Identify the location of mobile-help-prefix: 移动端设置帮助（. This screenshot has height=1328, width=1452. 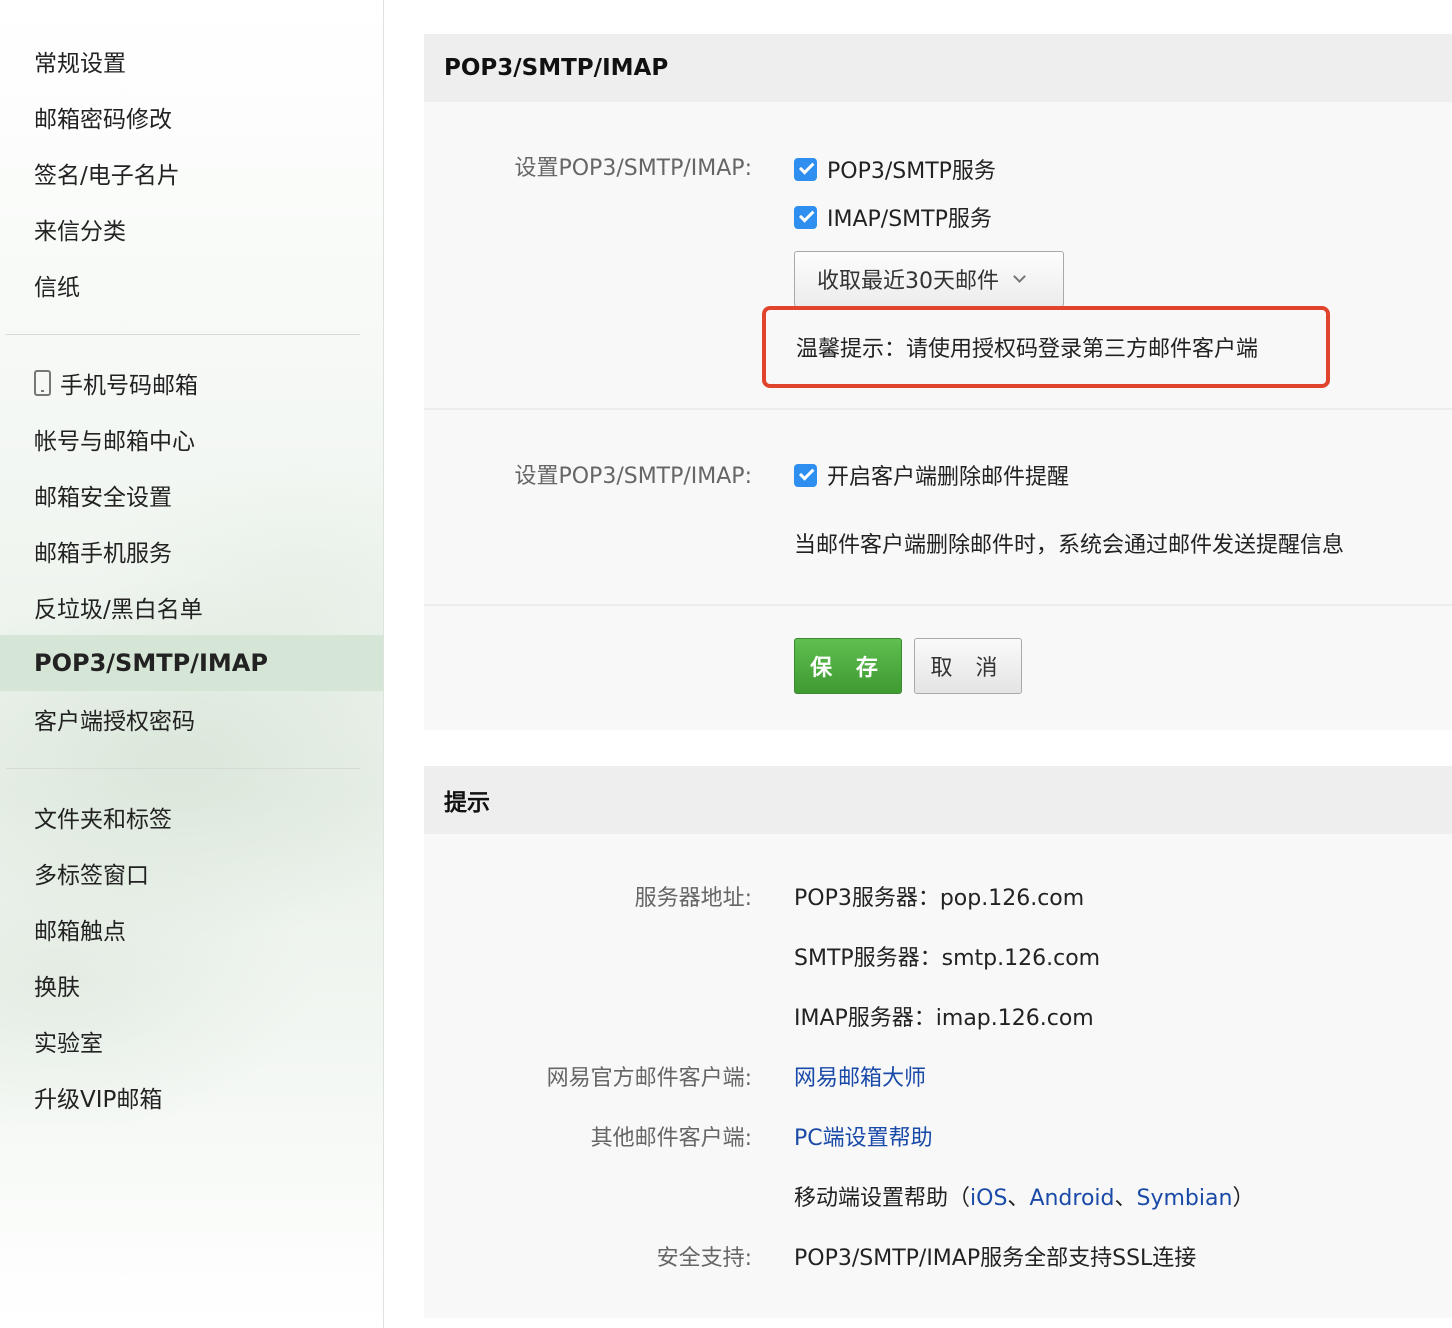
(882, 1198).